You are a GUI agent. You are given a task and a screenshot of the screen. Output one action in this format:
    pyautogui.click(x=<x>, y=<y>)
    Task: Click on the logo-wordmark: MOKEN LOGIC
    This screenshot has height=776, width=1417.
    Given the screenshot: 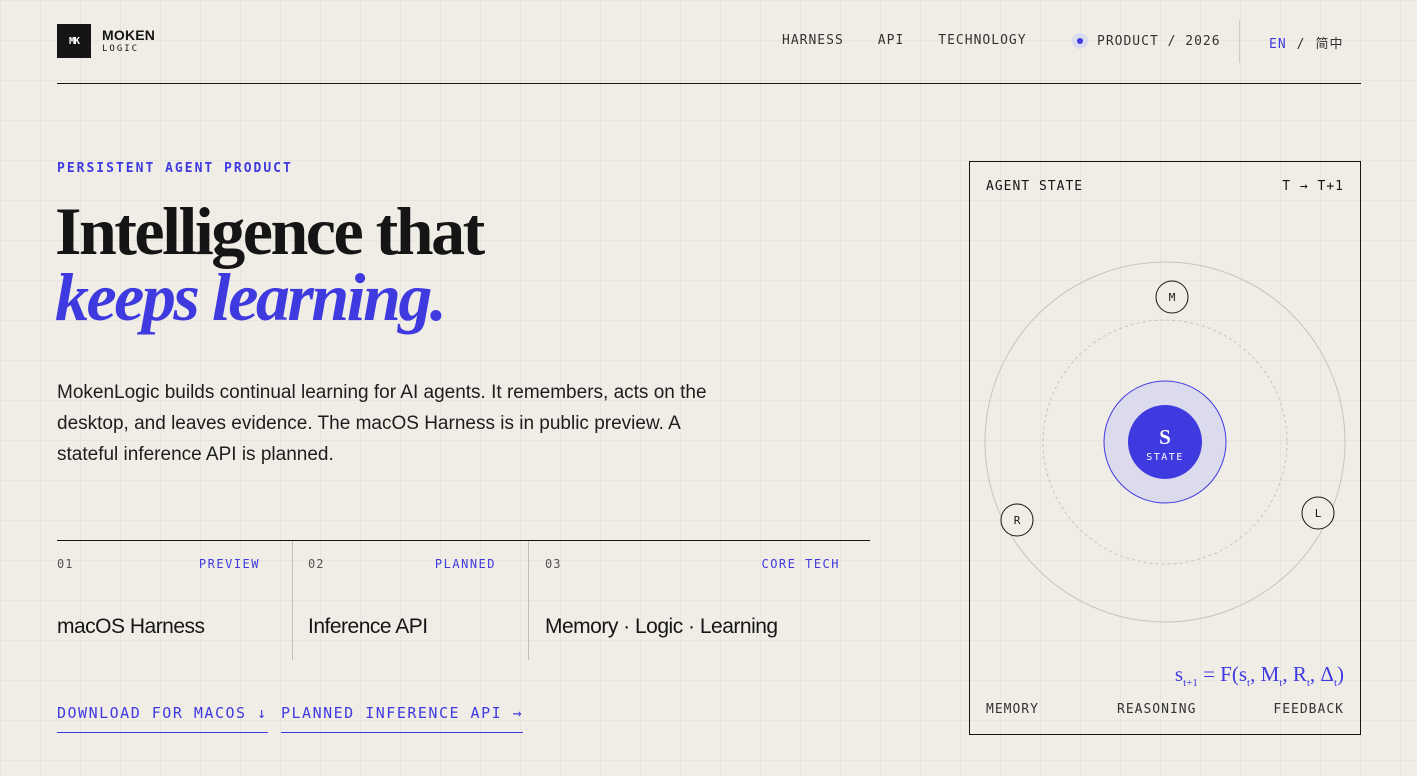 What is the action you would take?
    pyautogui.click(x=128, y=41)
    